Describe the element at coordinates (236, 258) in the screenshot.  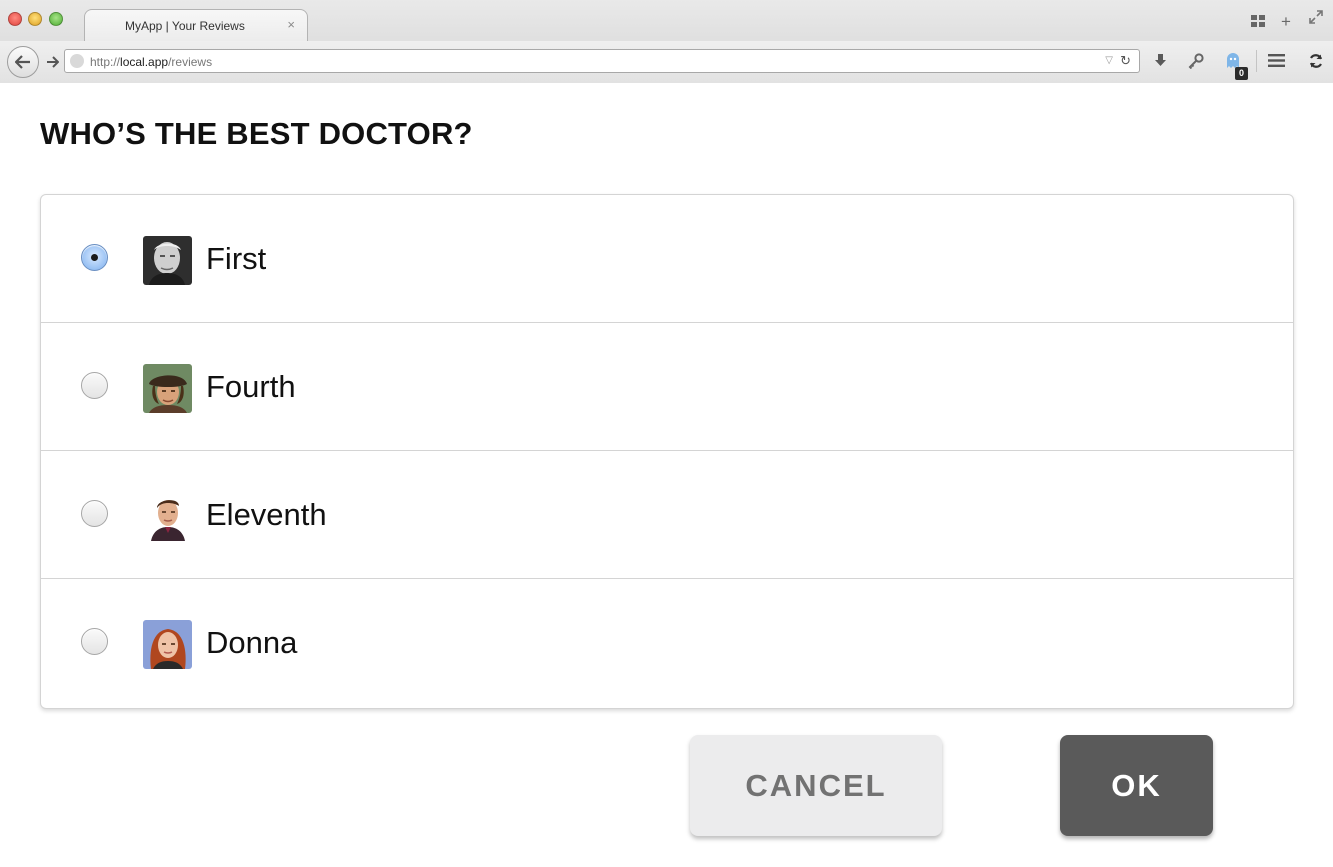
I see `option-label: First` at that location.